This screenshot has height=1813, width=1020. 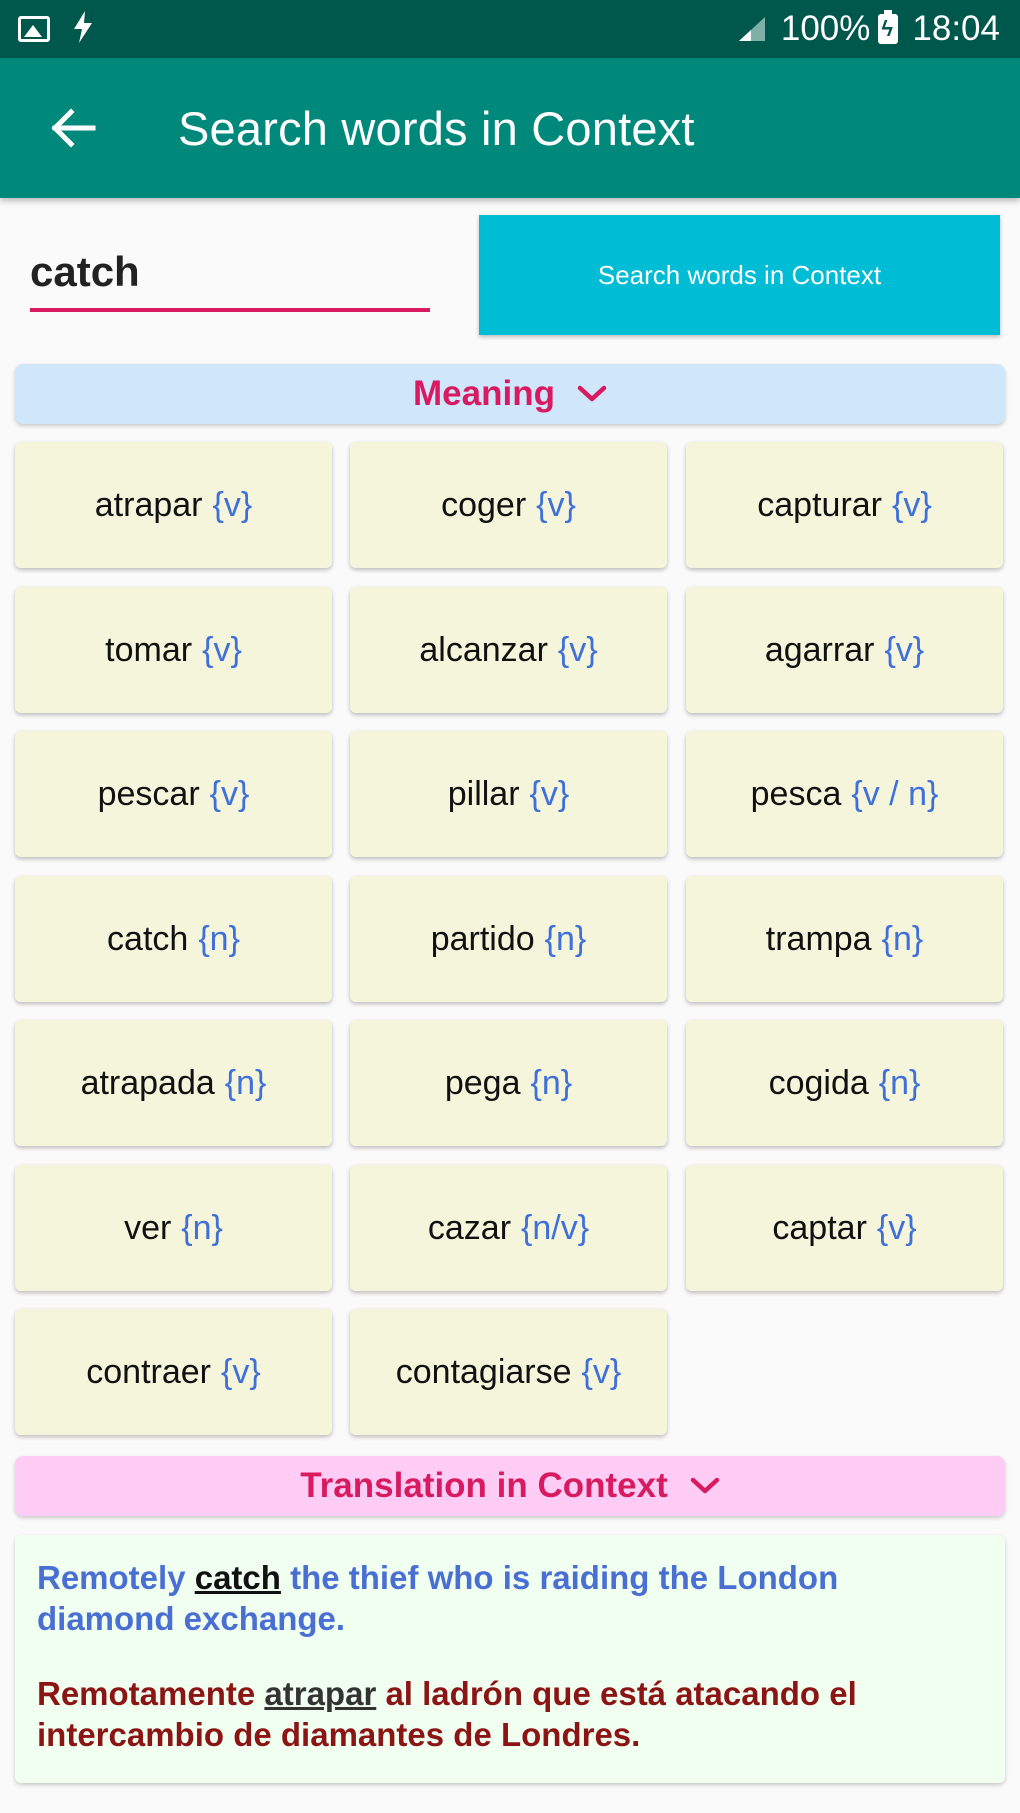 I want to click on meaning-card: capturar {v}, so click(x=844, y=505).